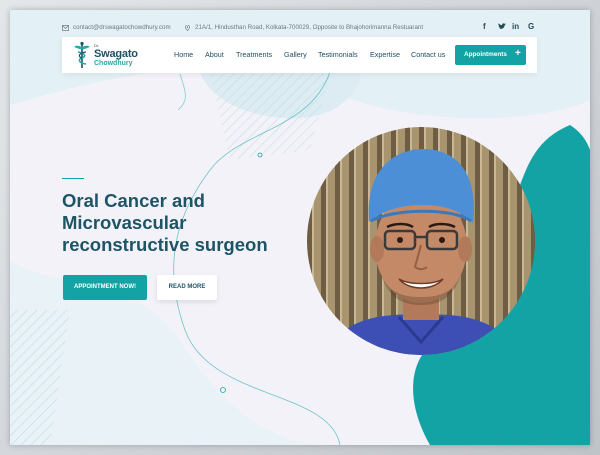 The width and height of the screenshot is (600, 455). I want to click on nav-gallery: Gallery, so click(295, 54).